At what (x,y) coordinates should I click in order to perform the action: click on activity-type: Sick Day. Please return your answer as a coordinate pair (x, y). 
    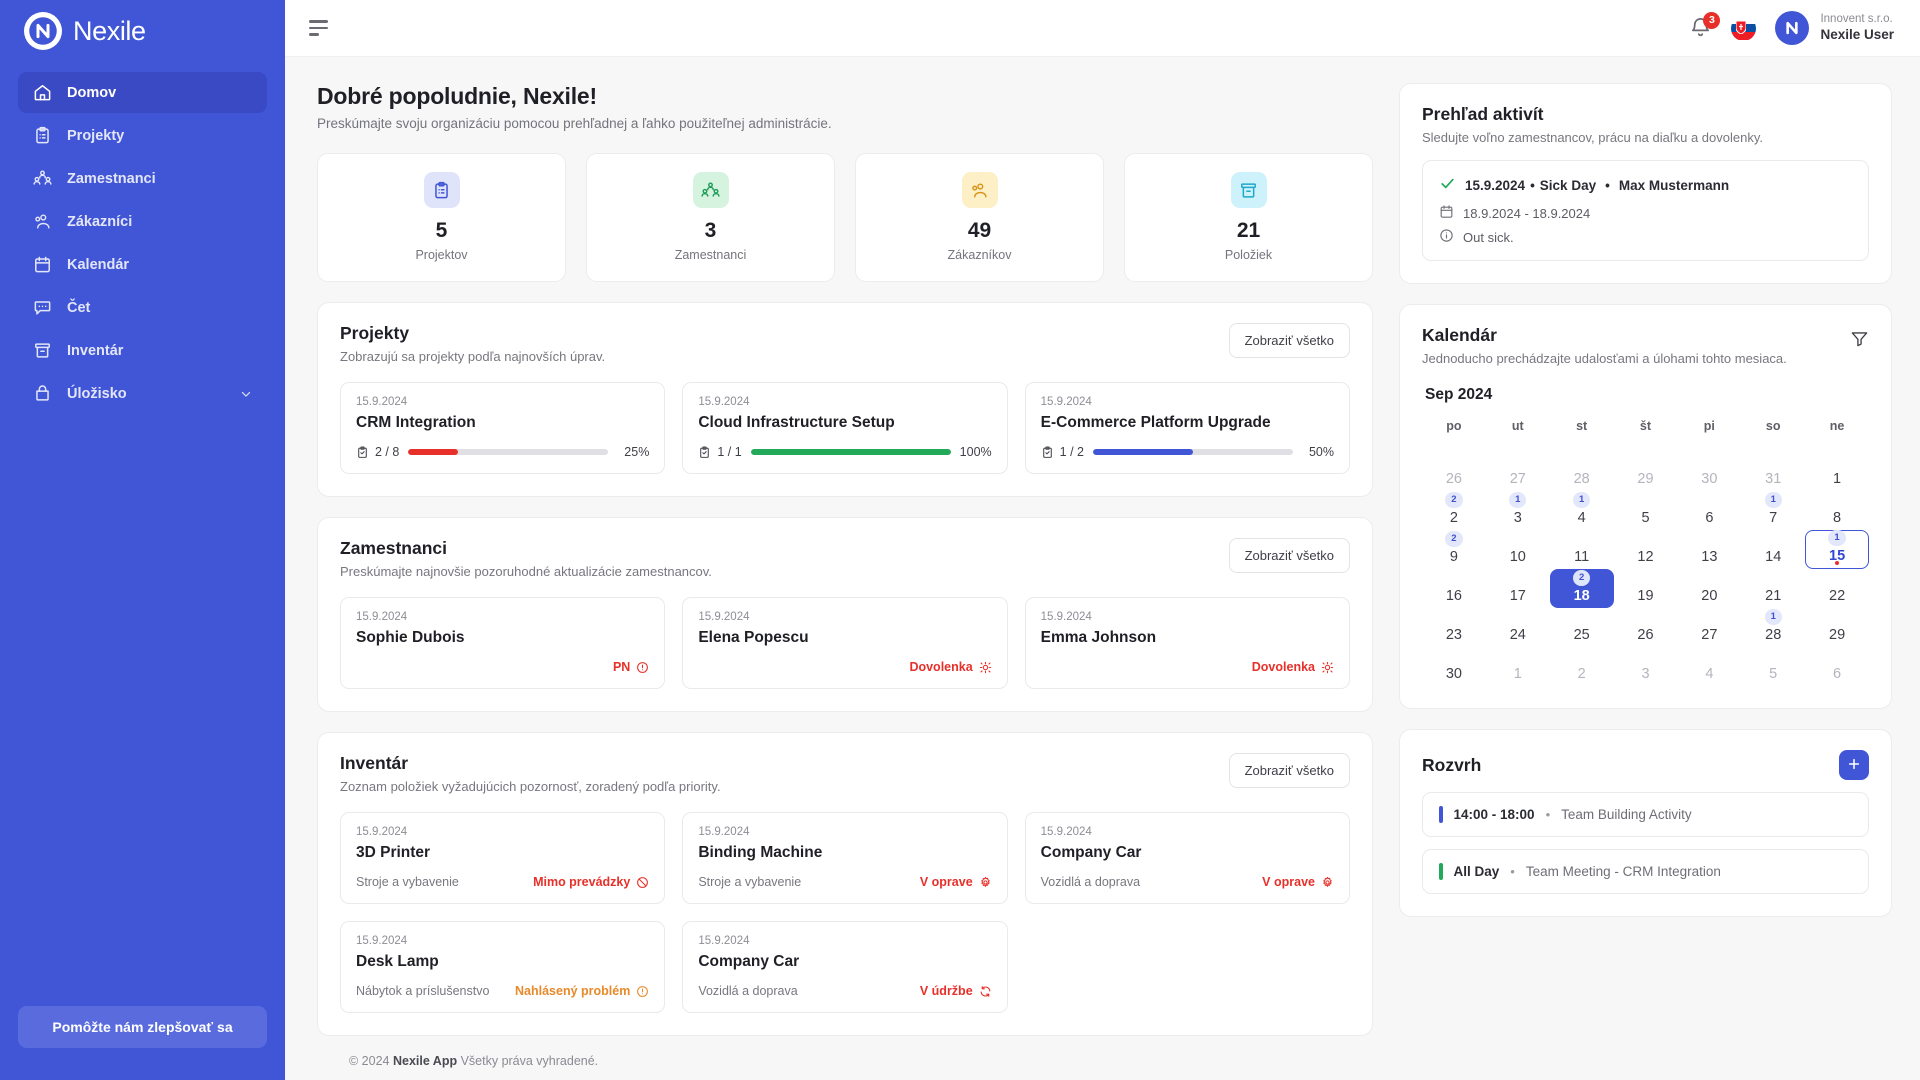
    Looking at the image, I should click on (1568, 185).